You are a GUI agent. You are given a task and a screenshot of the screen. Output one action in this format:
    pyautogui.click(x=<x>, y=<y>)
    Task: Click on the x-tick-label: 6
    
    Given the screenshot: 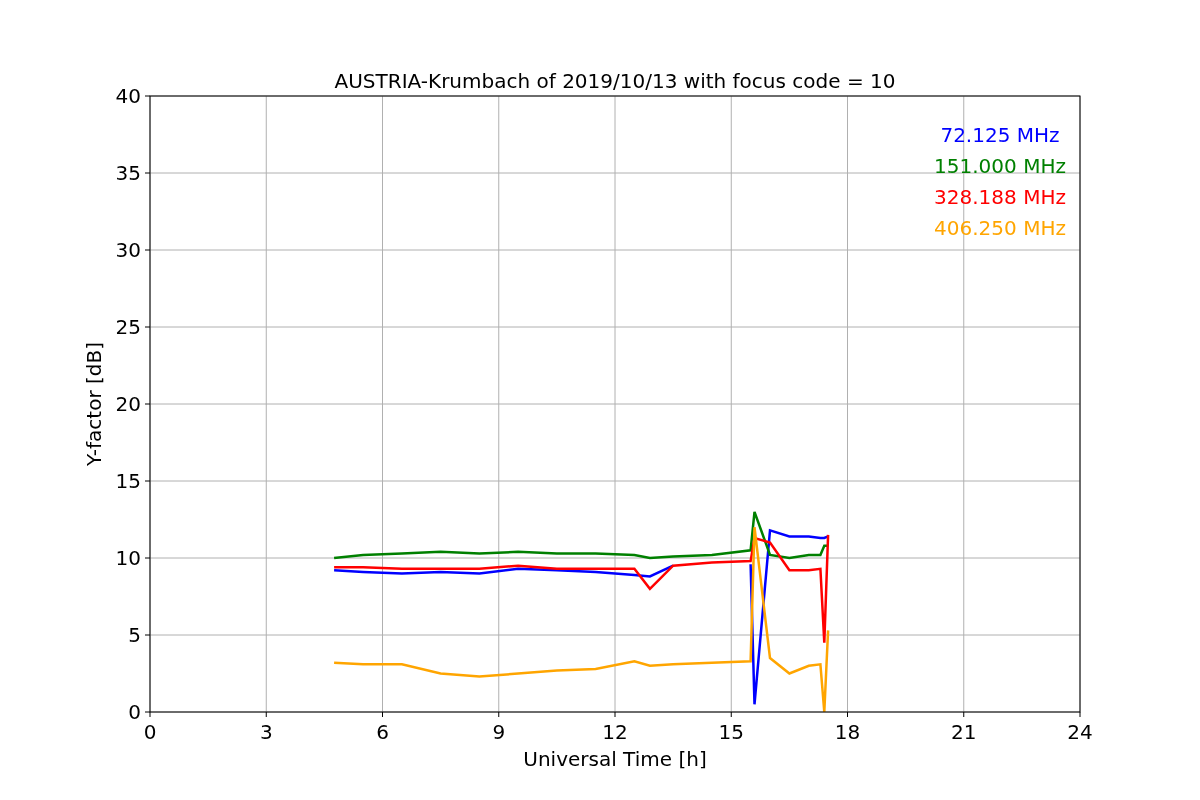 What is the action you would take?
    pyautogui.click(x=382, y=732)
    